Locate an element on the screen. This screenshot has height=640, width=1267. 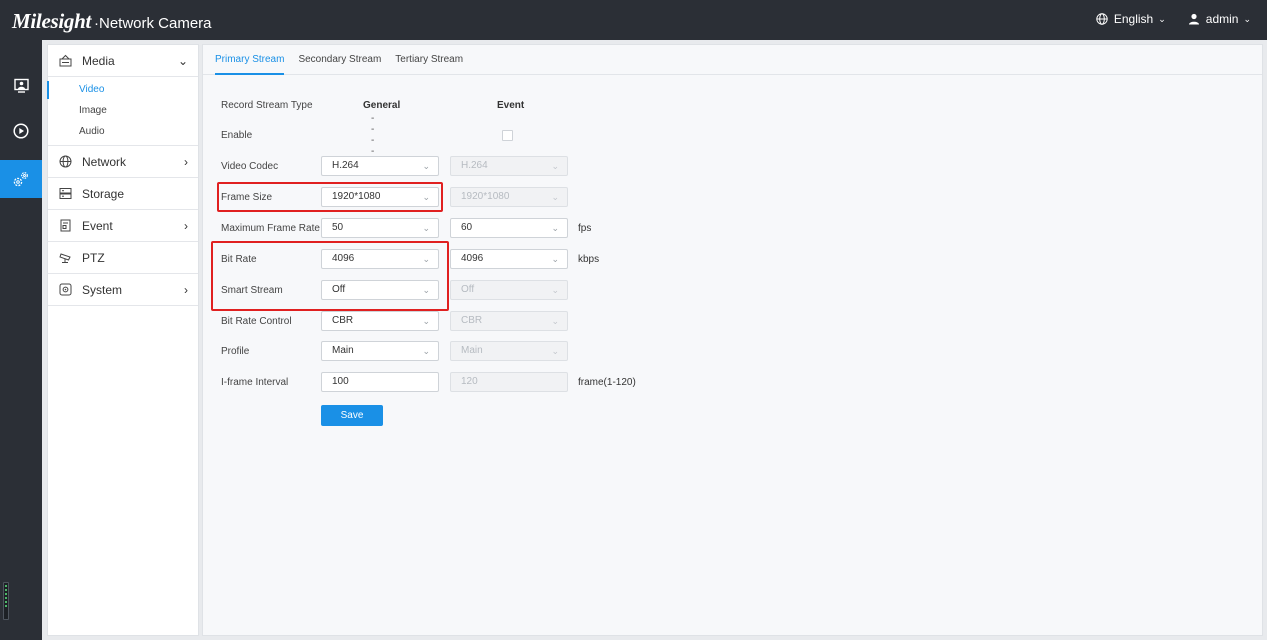
level-meter-icon is located at coordinates (6, 601).